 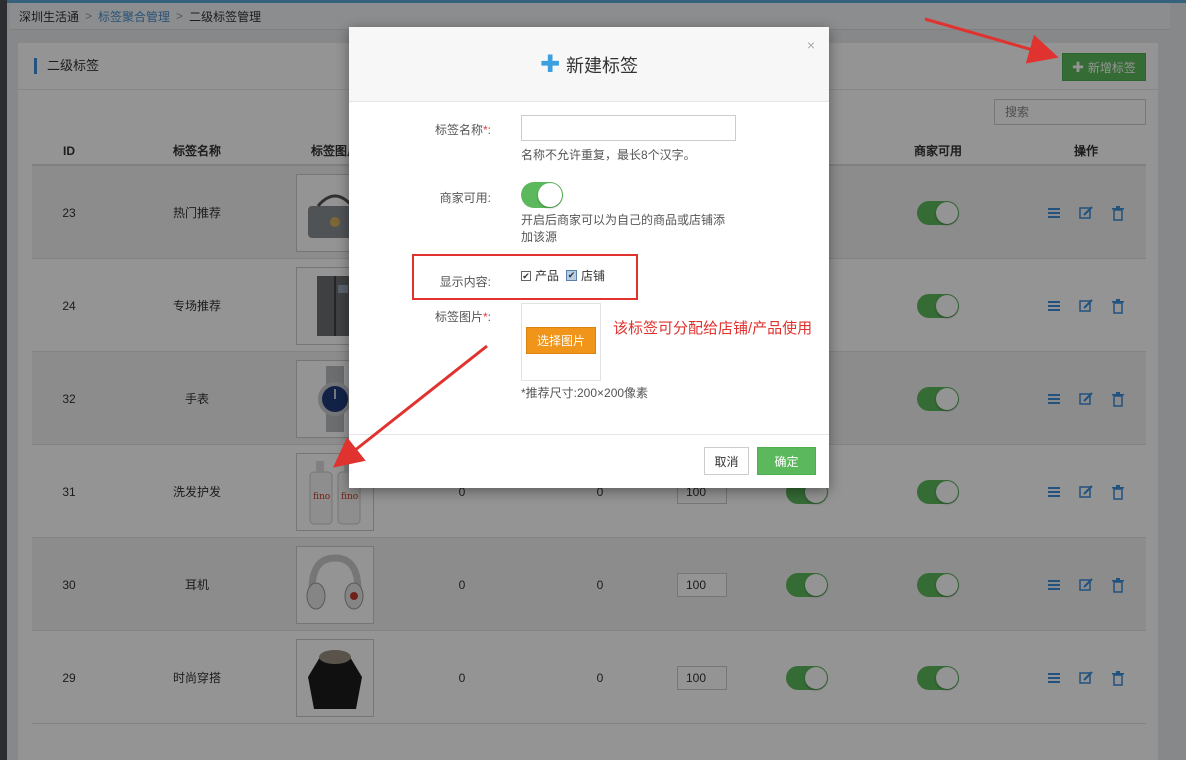 I want to click on annotation-note: 该标签可分配给店铺/产品使用, so click(x=713, y=328).